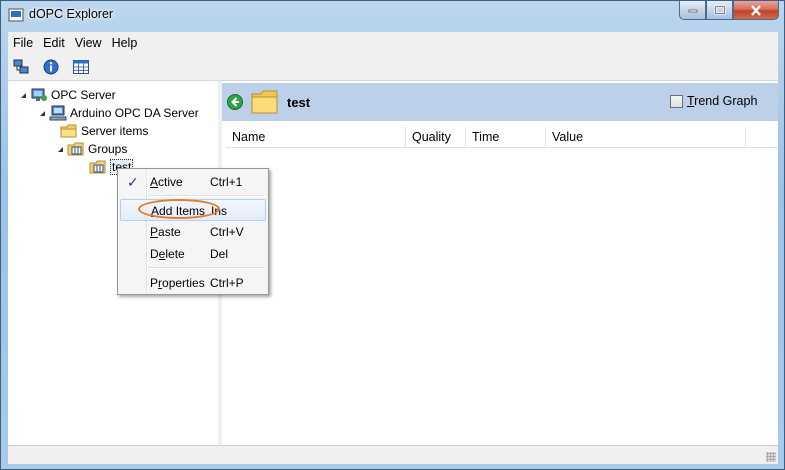  Describe the element at coordinates (227, 283) in the screenshot. I see `menu-item-shortcut: Ctrl+P` at that location.